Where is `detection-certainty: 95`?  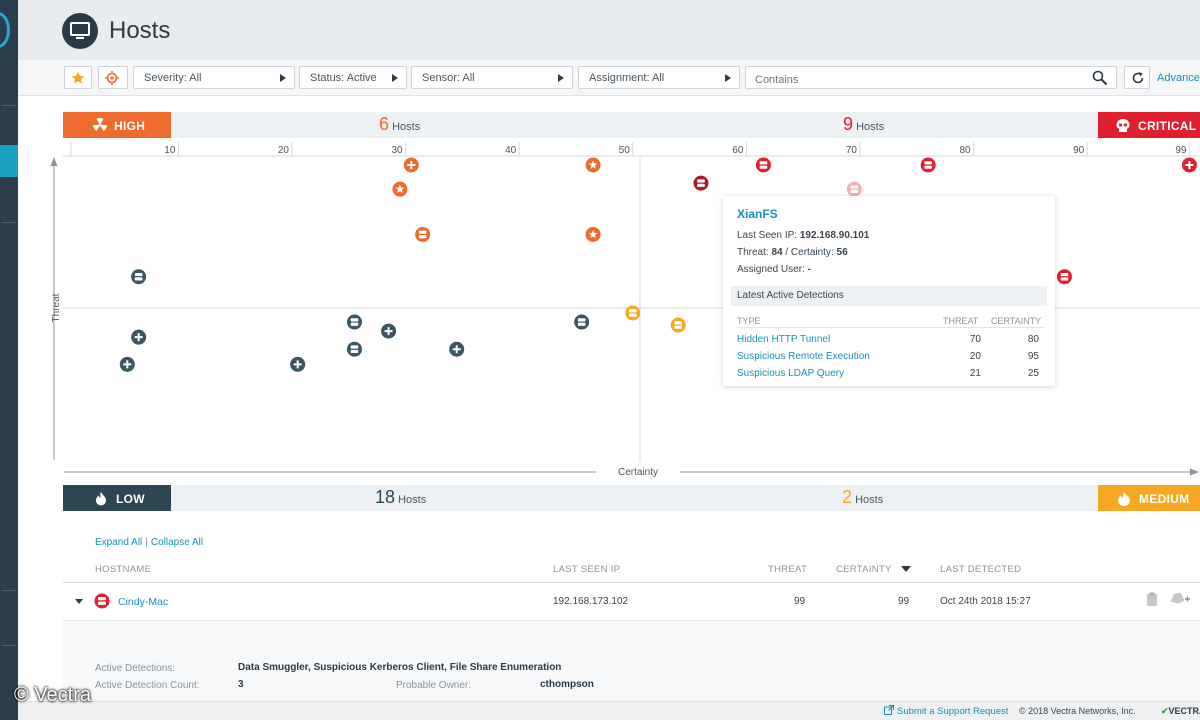
detection-certainty: 95 is located at coordinates (1033, 356).